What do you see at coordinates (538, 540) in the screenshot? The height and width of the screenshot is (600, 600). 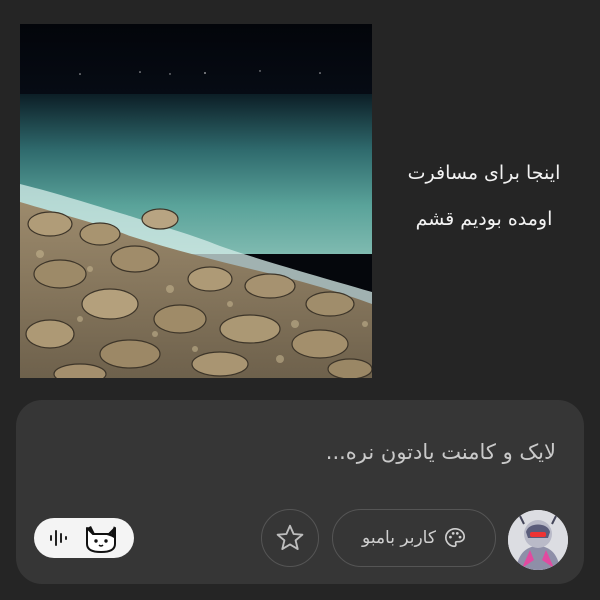 I see `avatar` at bounding box center [538, 540].